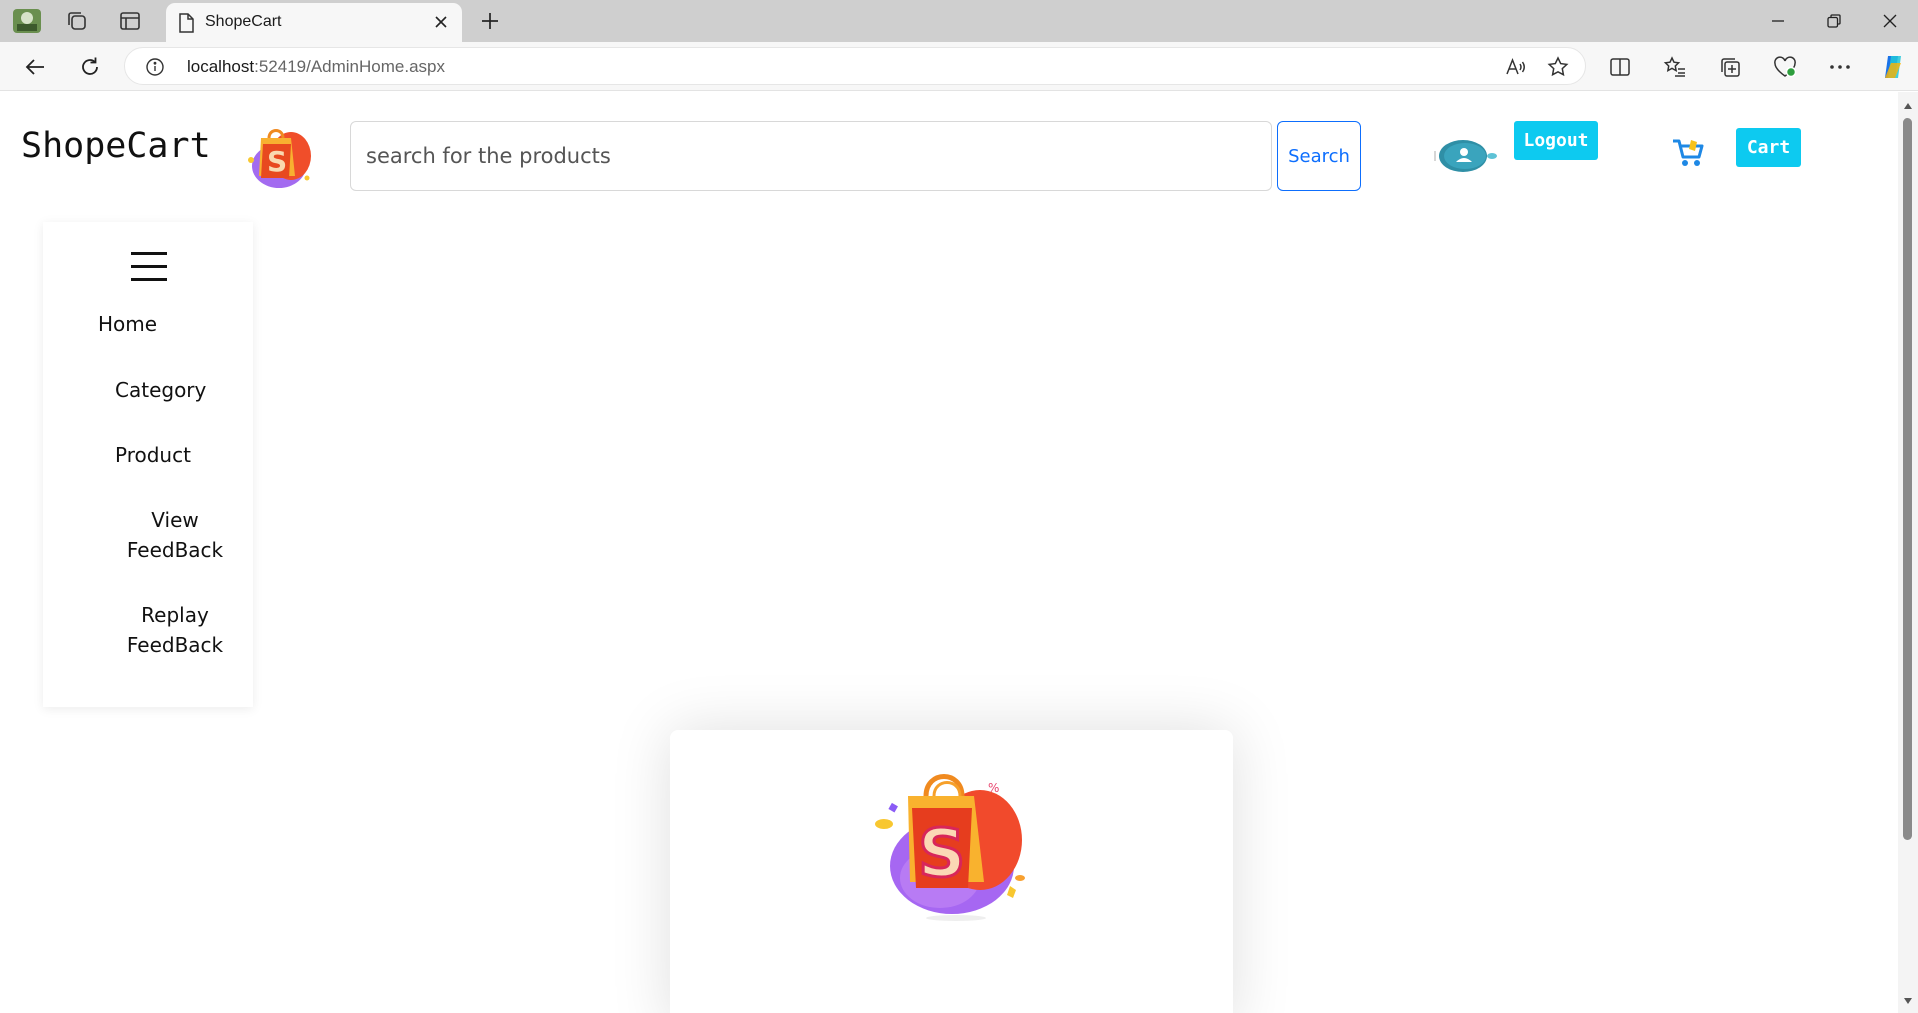  I want to click on browser-navbar: localhost:52419/AdminHome.aspx, so click(959, 66).